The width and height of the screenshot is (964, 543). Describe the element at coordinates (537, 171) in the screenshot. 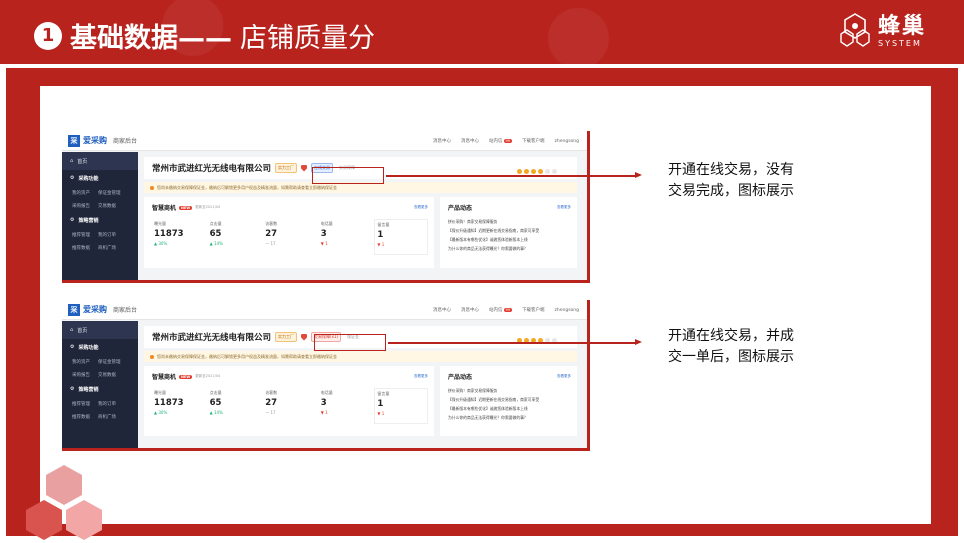

I see `shop-rating` at that location.